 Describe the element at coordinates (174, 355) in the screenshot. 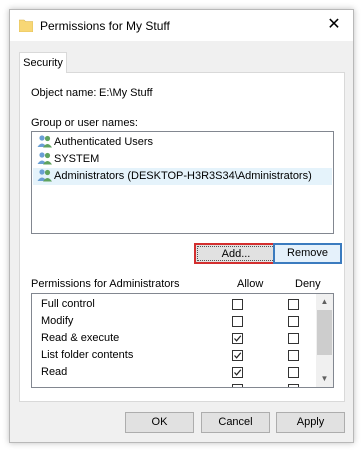

I see `permission-row-list-folder-contents: List folder contents` at that location.